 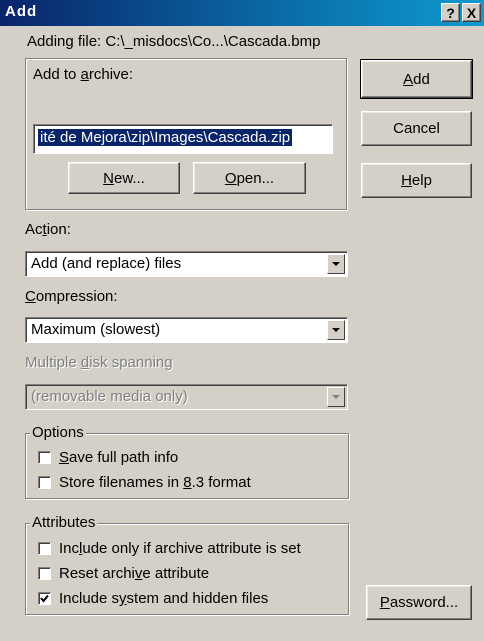 What do you see at coordinates (58, 432) in the screenshot?
I see `options-group-label: Options` at bounding box center [58, 432].